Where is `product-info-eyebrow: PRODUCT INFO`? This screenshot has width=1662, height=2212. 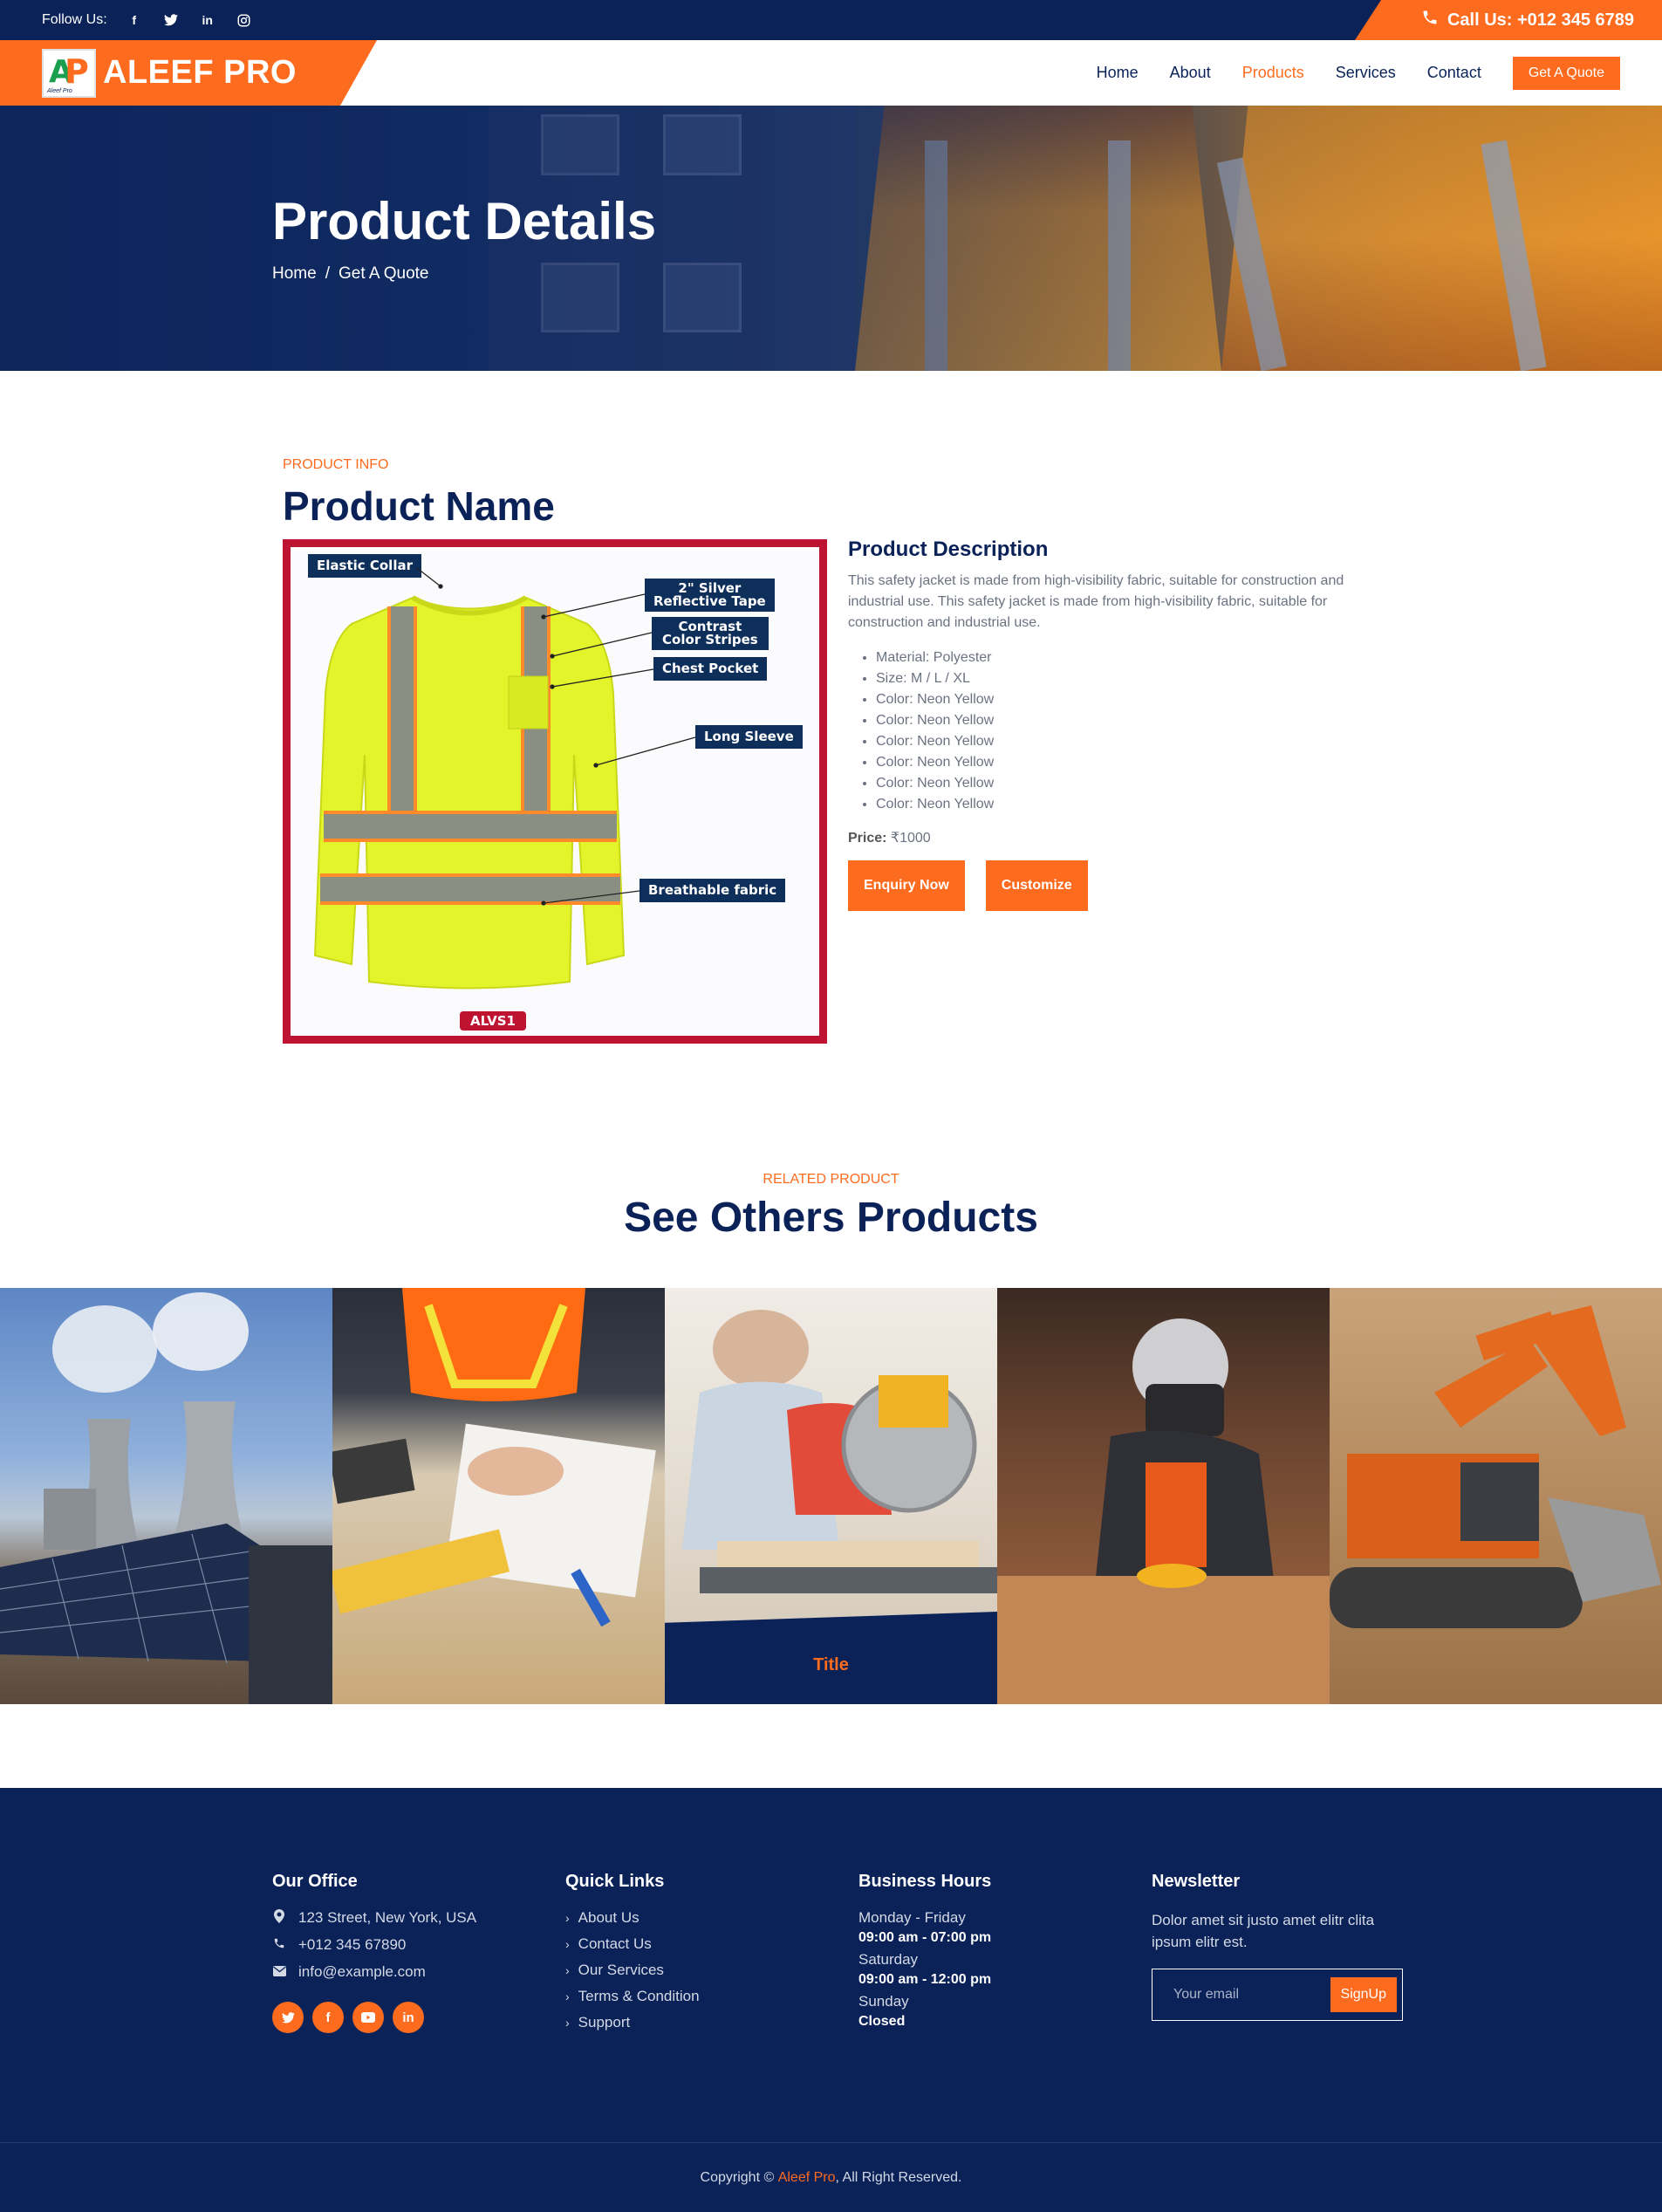 product-info-eyebrow: PRODUCT INFO is located at coordinates (336, 464).